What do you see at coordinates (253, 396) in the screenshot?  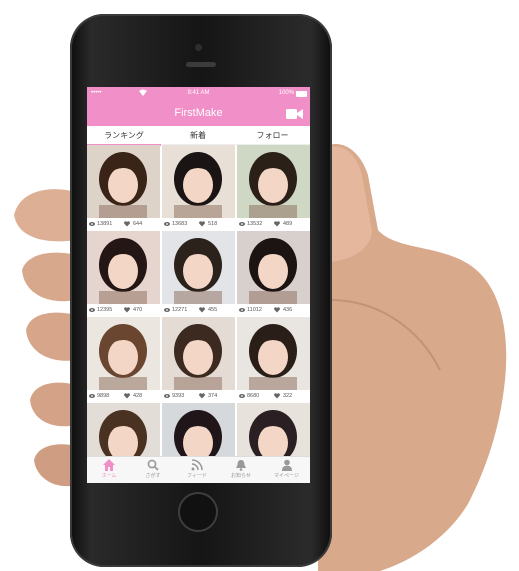 I see `view-count: 8680` at bounding box center [253, 396].